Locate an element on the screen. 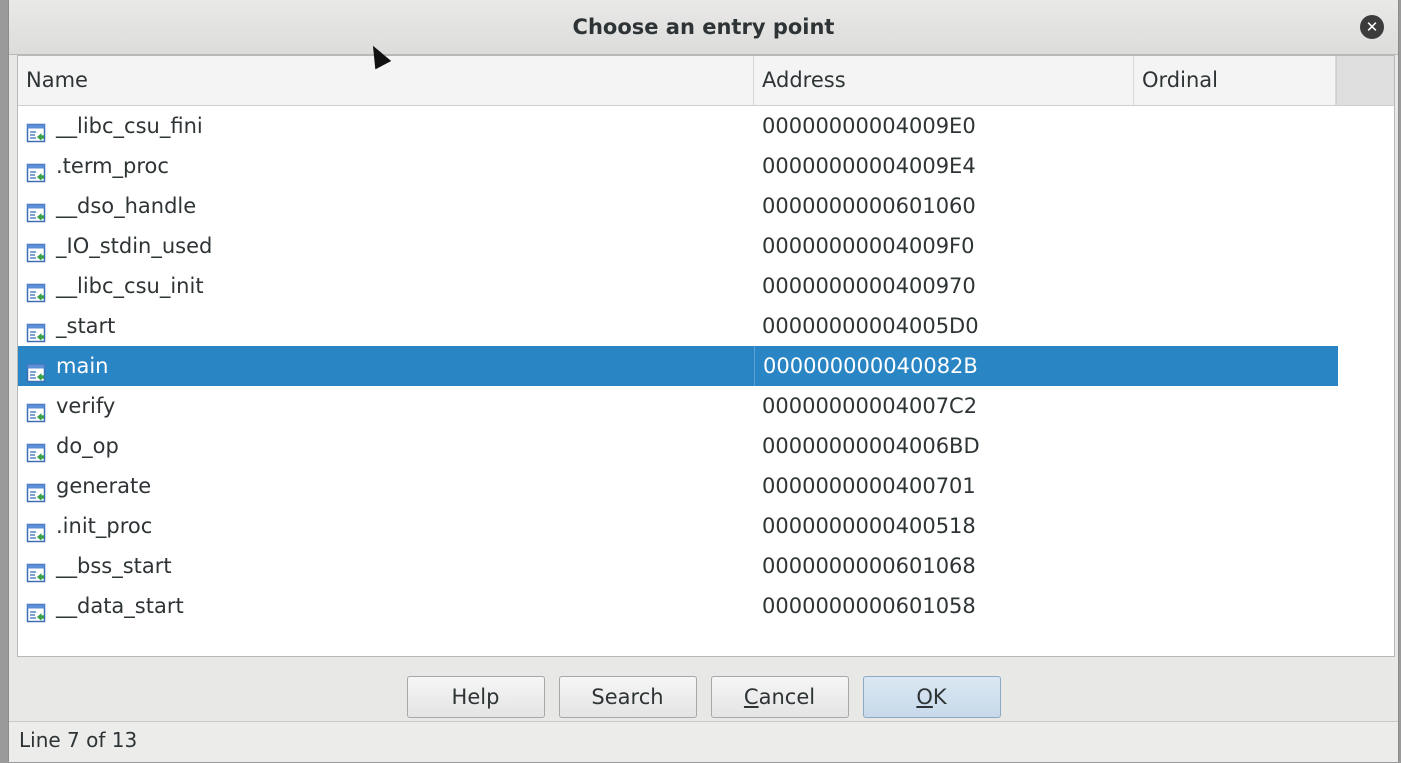 The height and width of the screenshot is (763, 1401). cell-address: 00000000004009F0 is located at coordinates (868, 246).